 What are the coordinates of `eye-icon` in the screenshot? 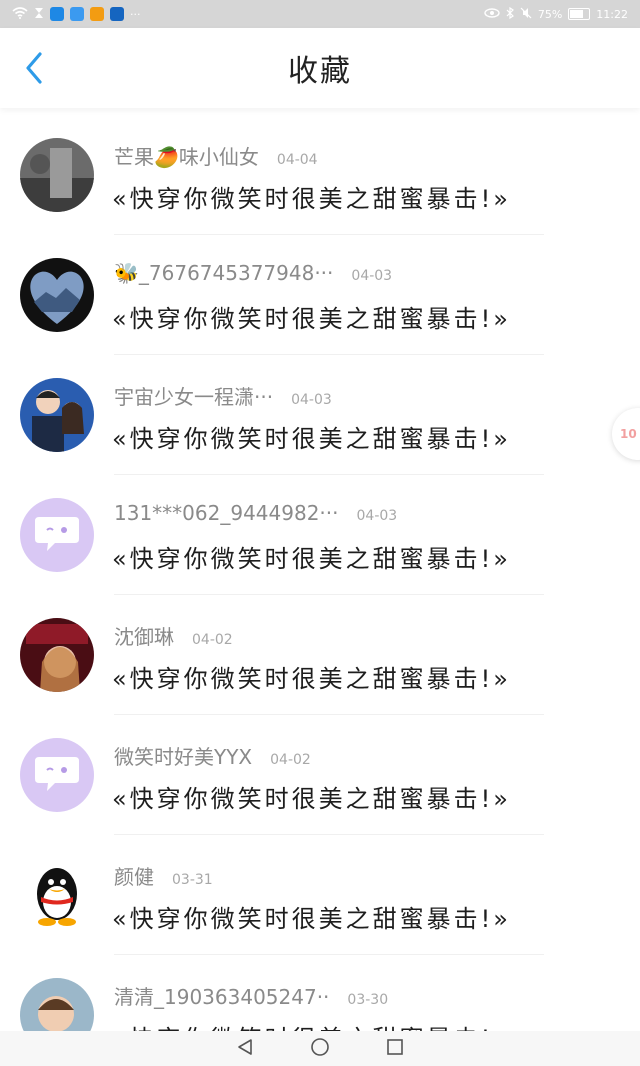 It's located at (492, 14).